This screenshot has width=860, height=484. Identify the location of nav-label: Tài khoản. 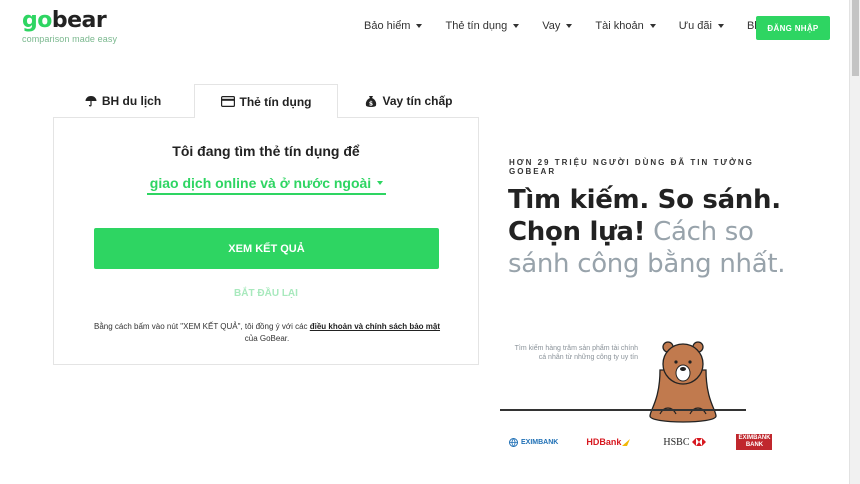
(619, 26).